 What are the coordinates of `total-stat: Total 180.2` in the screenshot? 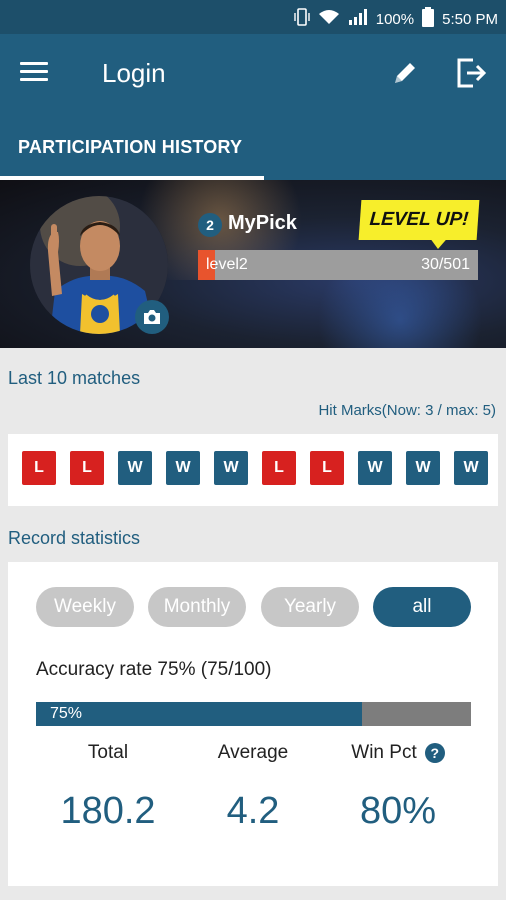 It's located at (108, 787).